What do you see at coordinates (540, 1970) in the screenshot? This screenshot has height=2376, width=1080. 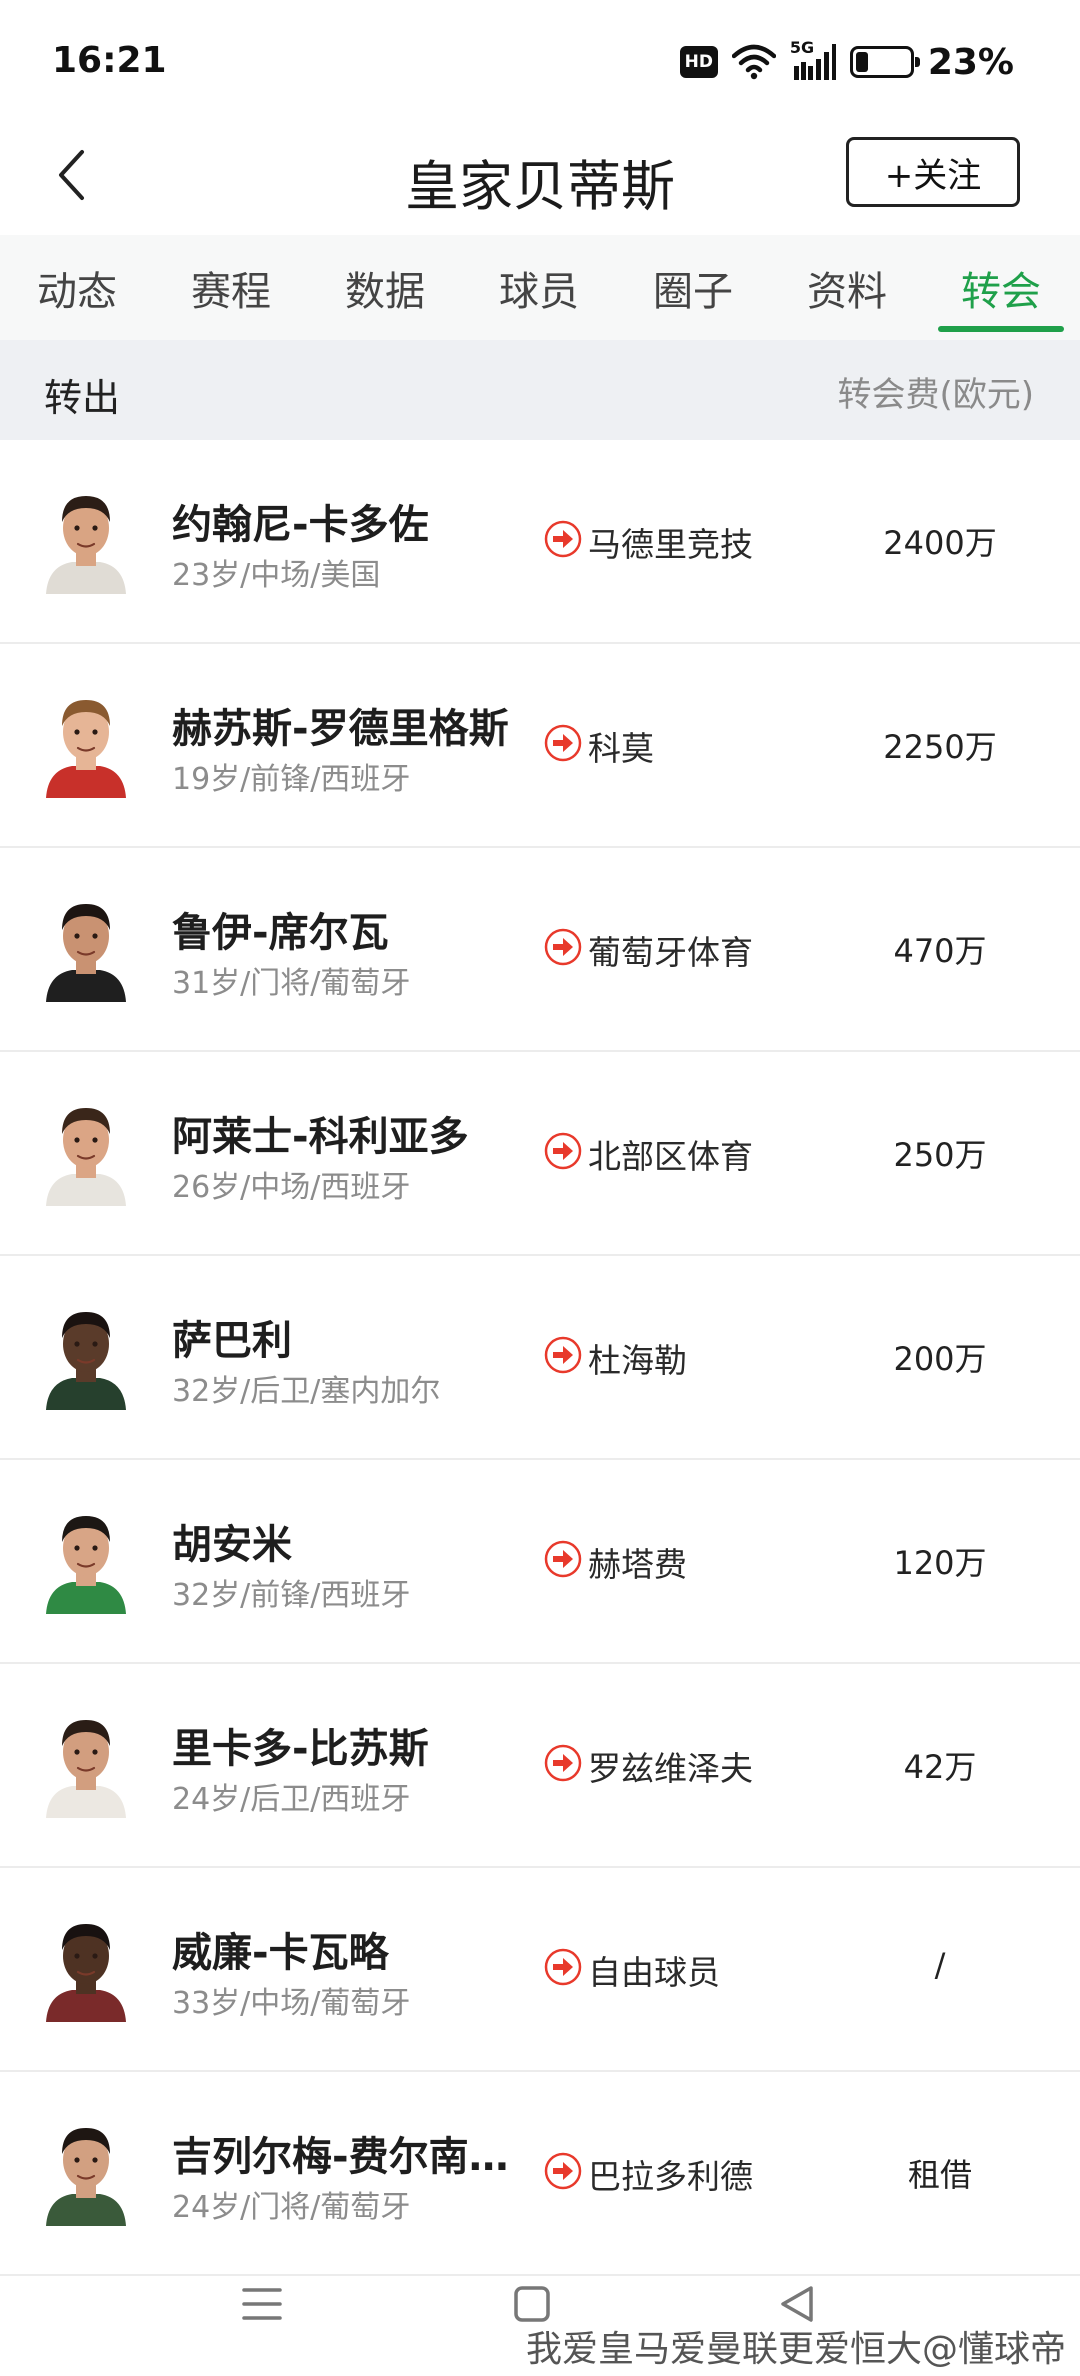 I see `transfer-row: 威廉-卡瓦略 33岁/中场/葡萄牙 自由球员 /` at bounding box center [540, 1970].